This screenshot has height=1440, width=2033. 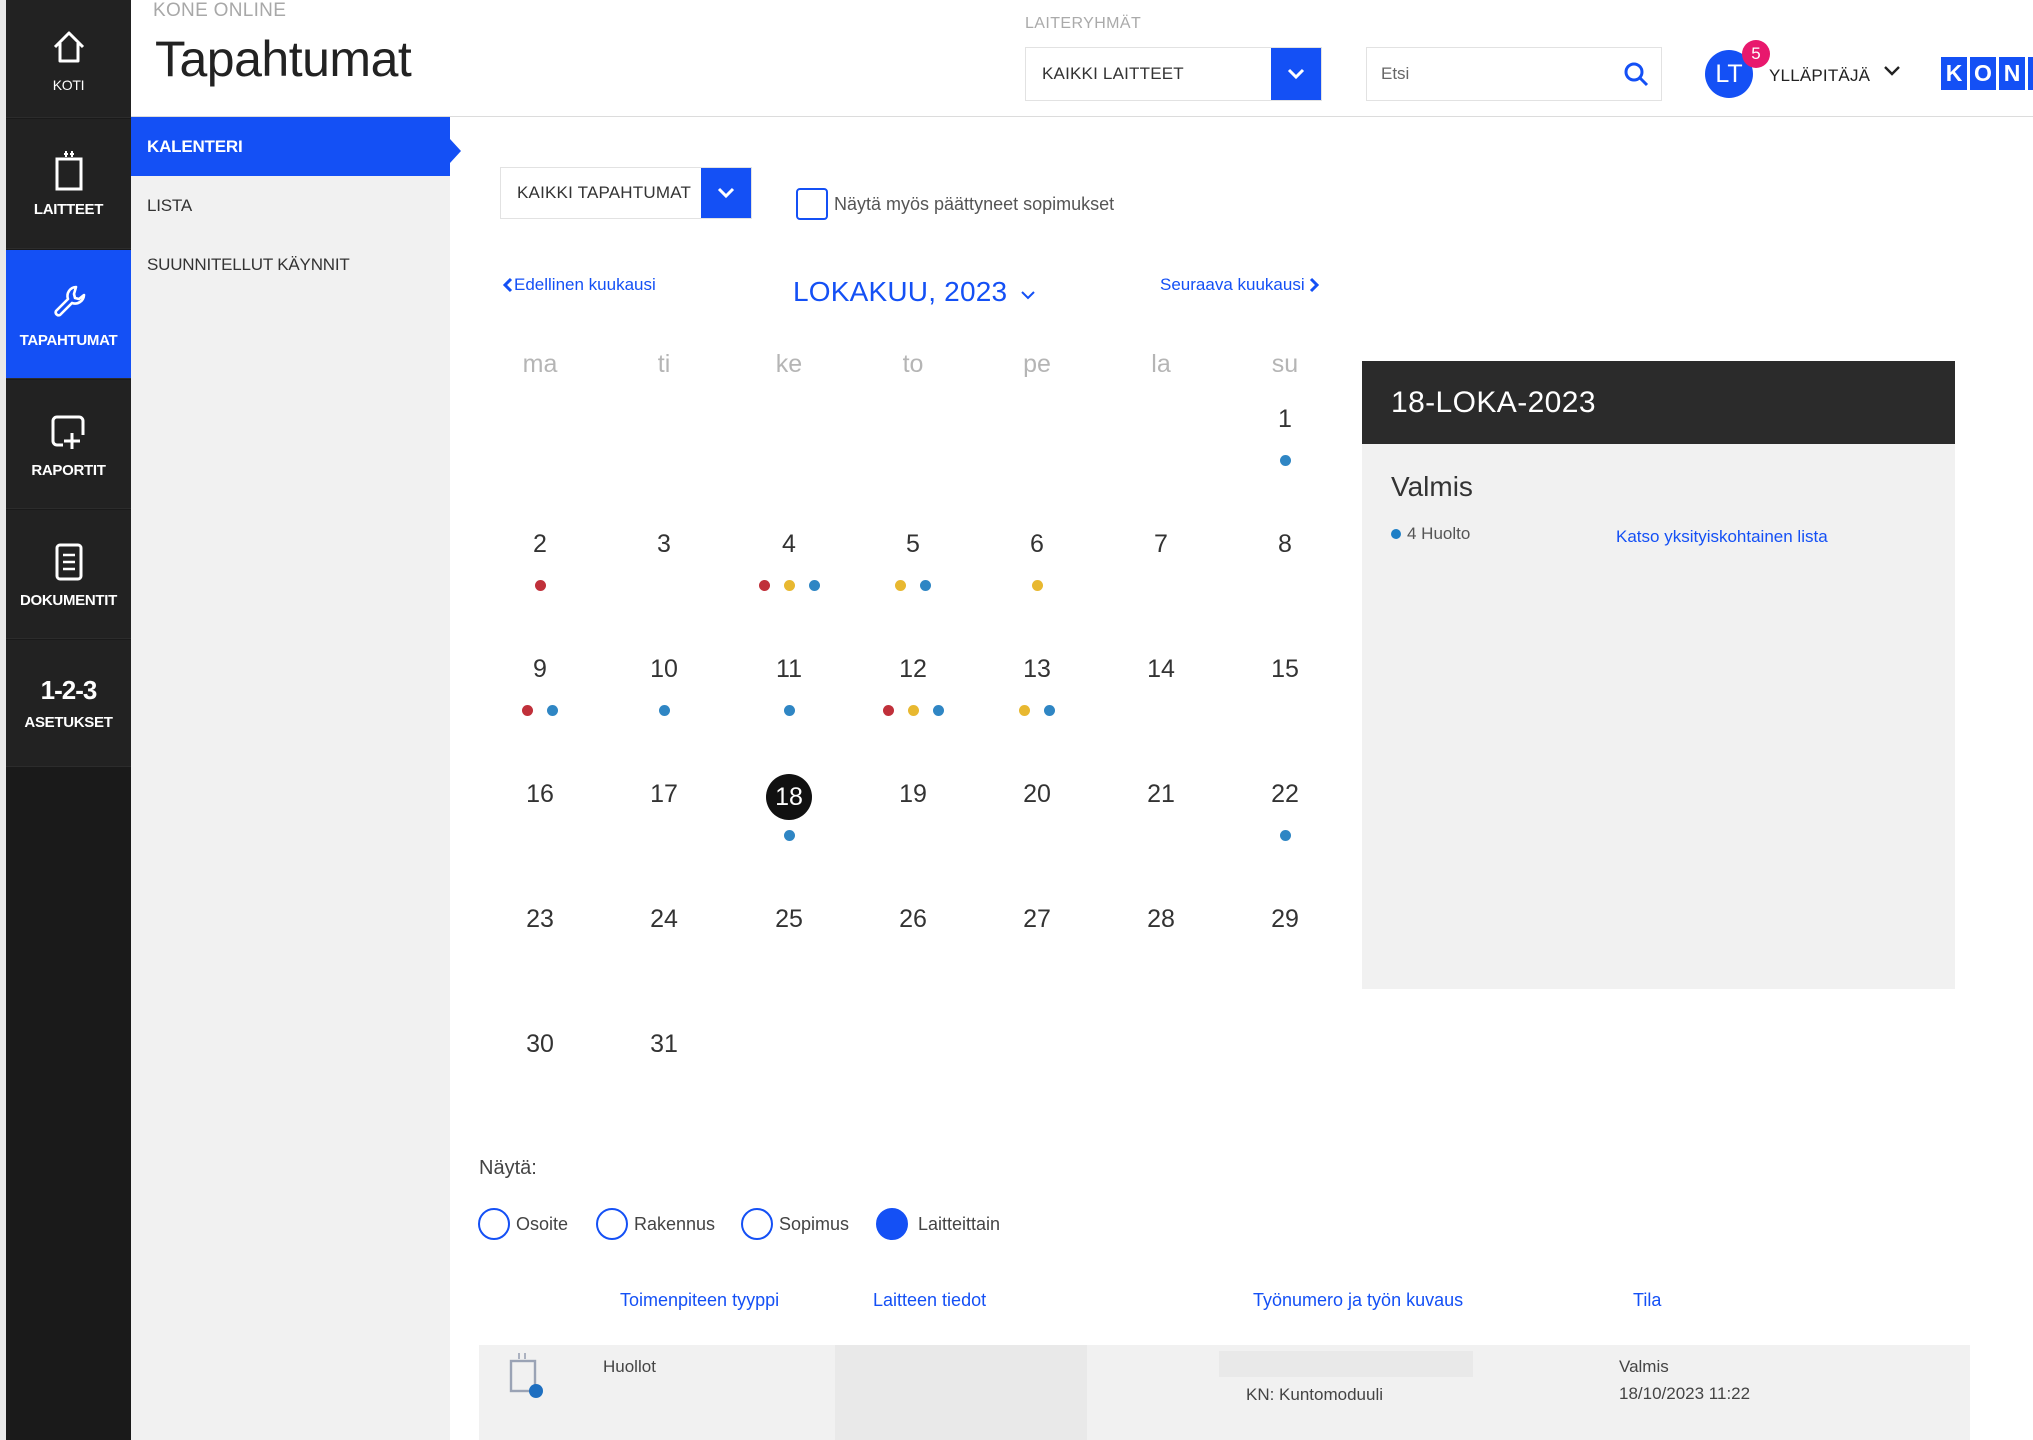 What do you see at coordinates (915, 292) in the screenshot?
I see `month-picker: LOKAKUU, 2023` at bounding box center [915, 292].